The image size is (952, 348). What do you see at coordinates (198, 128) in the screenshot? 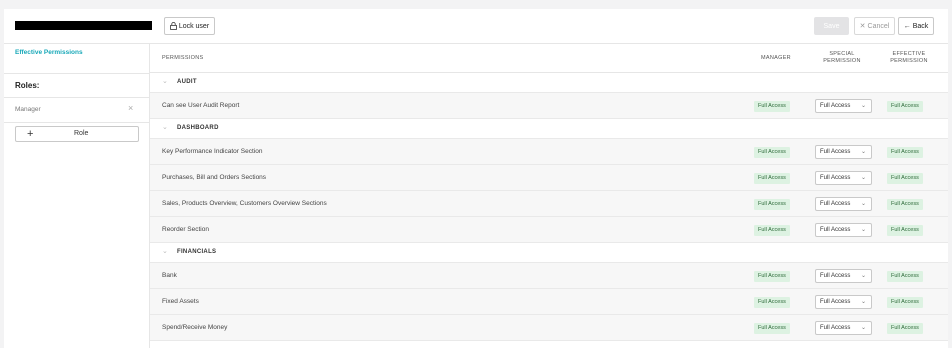
I see `section-title: DASHBOARD` at bounding box center [198, 128].